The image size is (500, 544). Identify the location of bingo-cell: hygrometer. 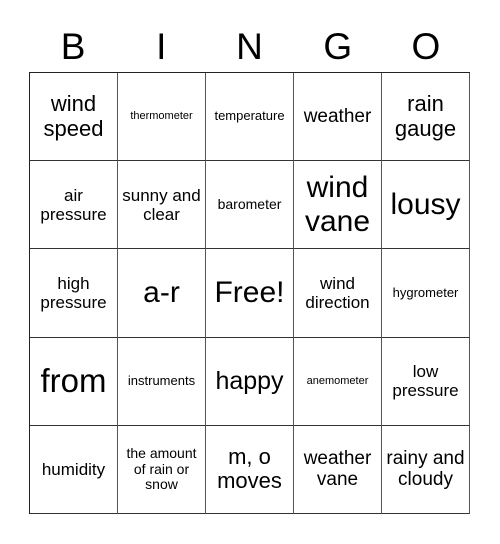
(426, 293).